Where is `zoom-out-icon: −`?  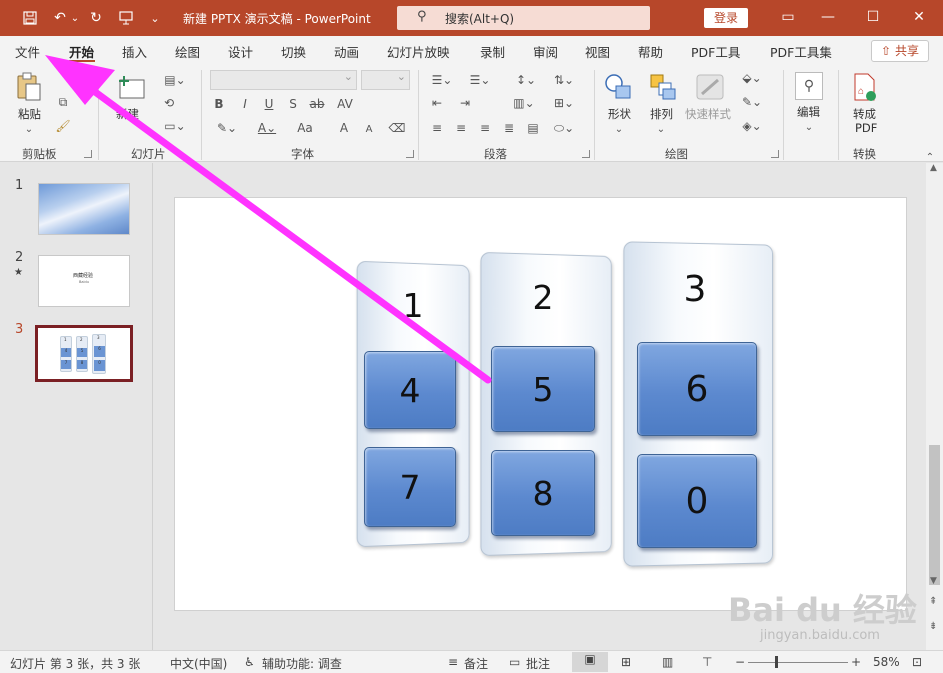
zoom-out-icon: − is located at coordinates (740, 662).